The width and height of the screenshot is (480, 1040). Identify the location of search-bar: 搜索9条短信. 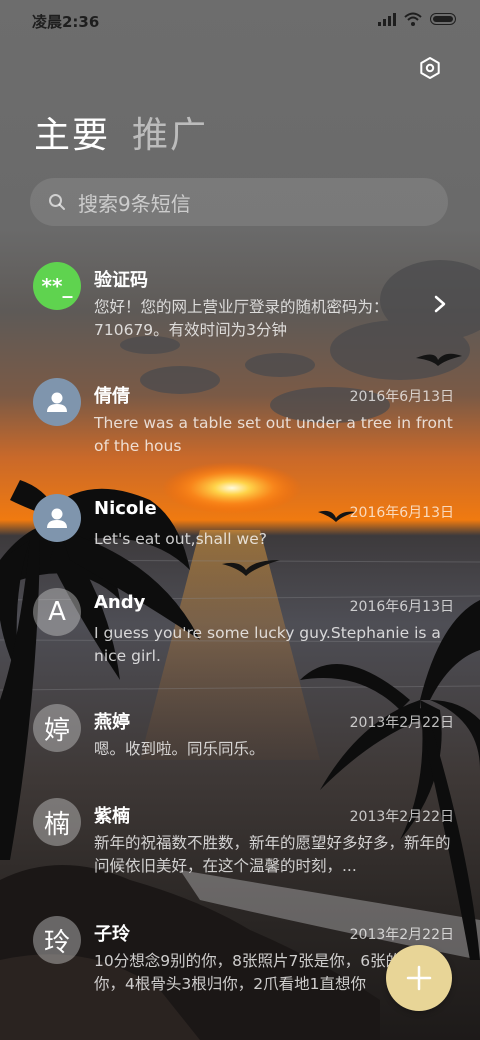
(239, 202).